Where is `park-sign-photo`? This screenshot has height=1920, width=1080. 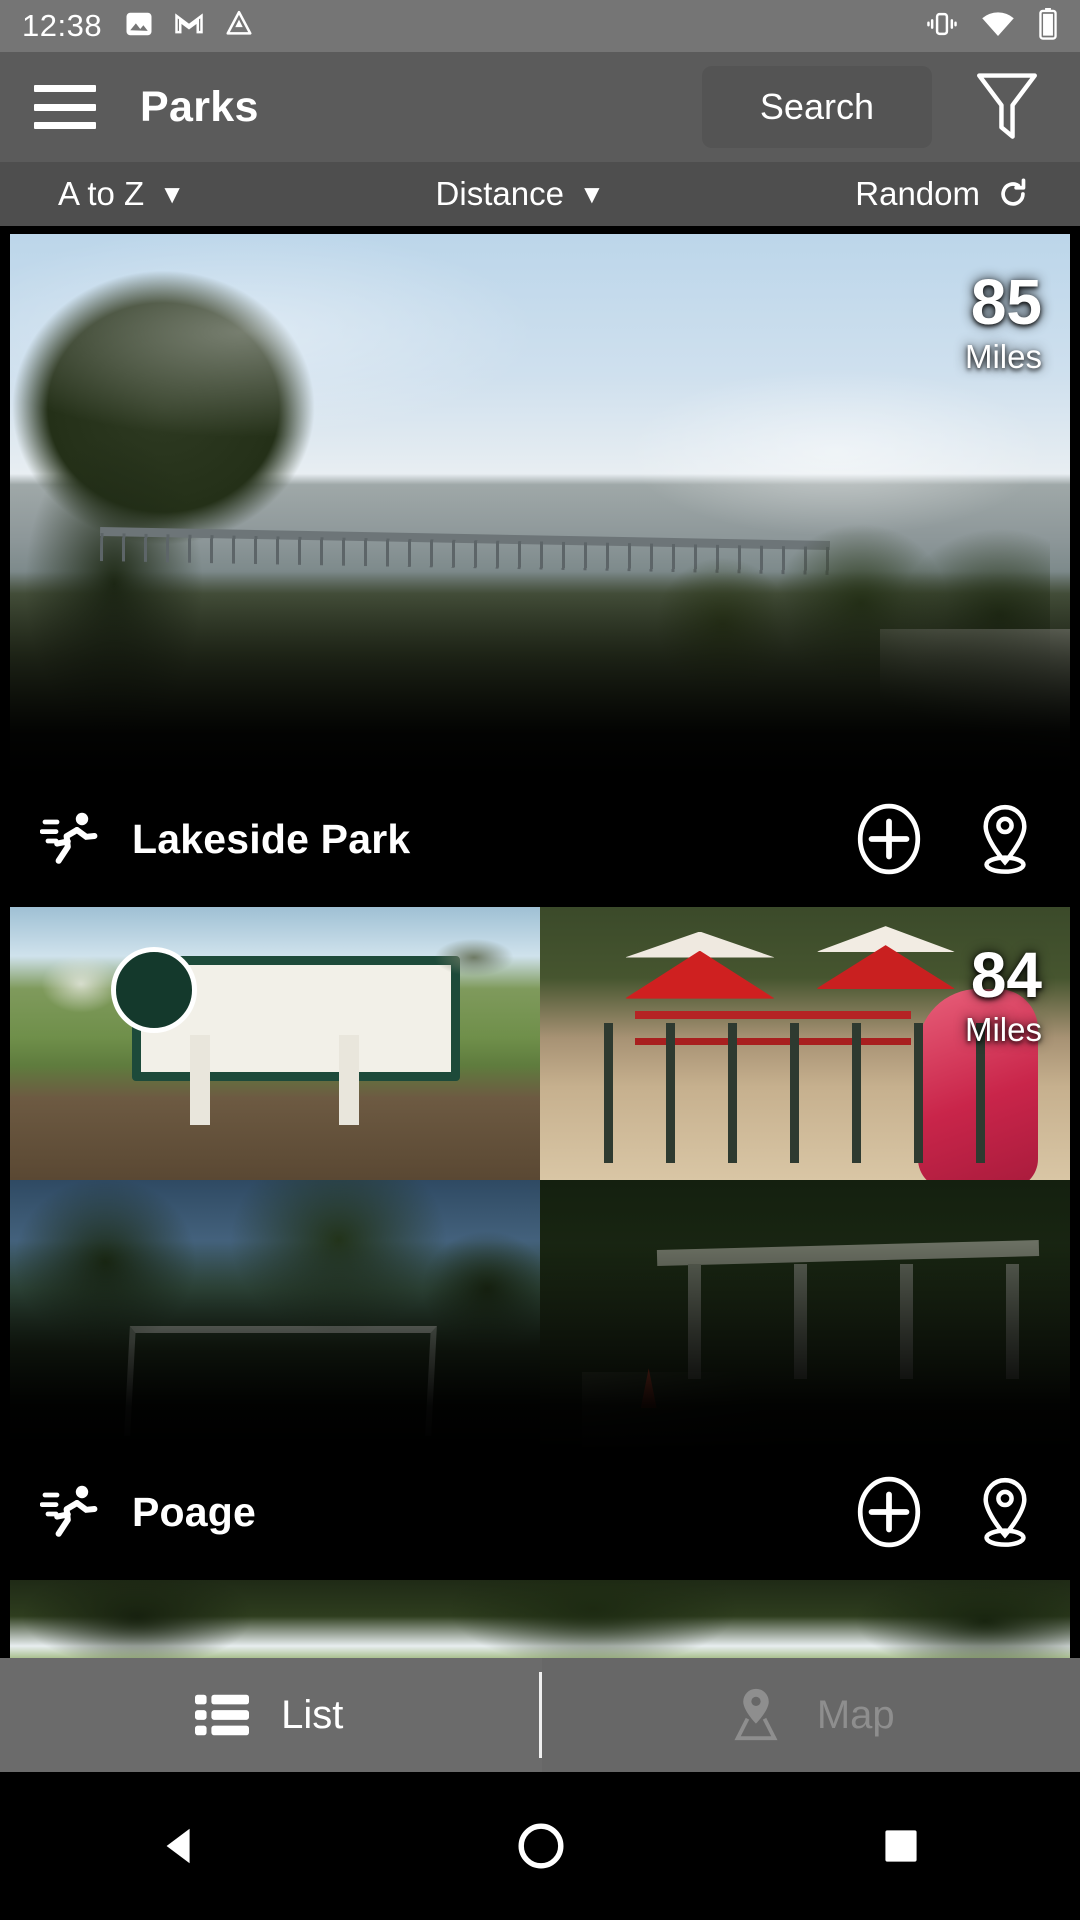
park-sign-photo is located at coordinates (278, 1043).